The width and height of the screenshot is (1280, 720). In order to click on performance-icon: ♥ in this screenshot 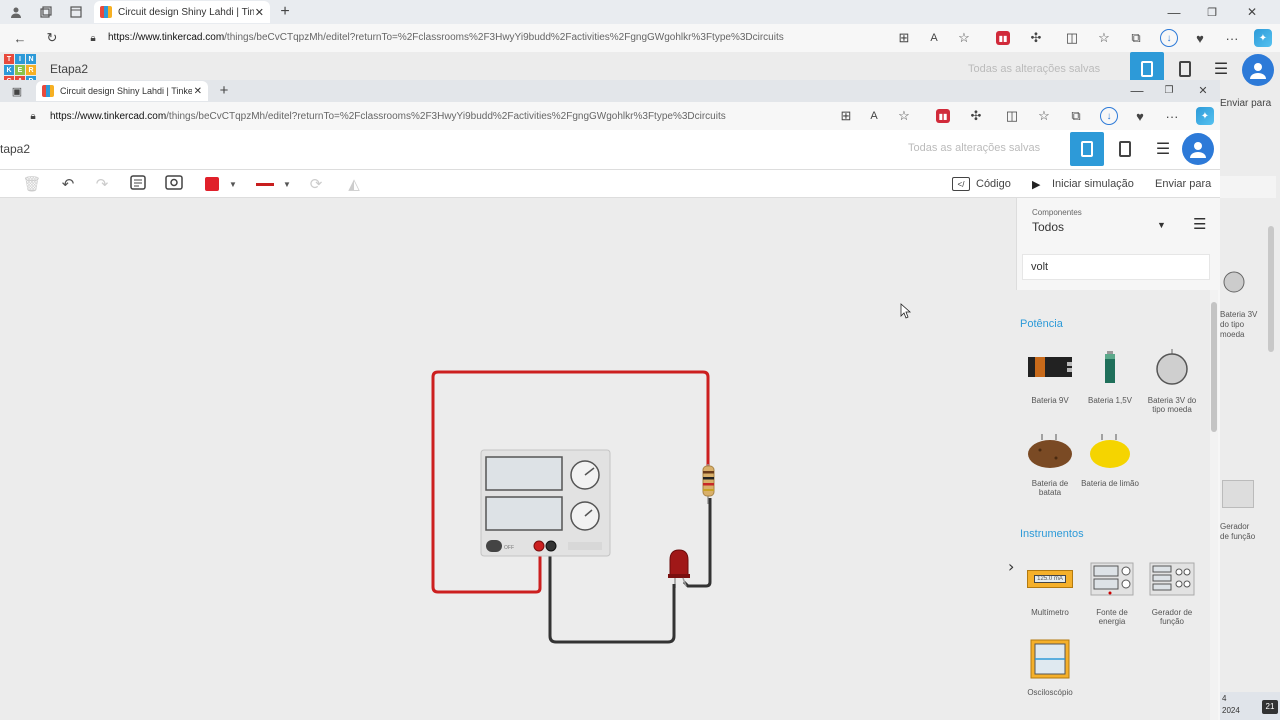, I will do `click(1200, 38)`.